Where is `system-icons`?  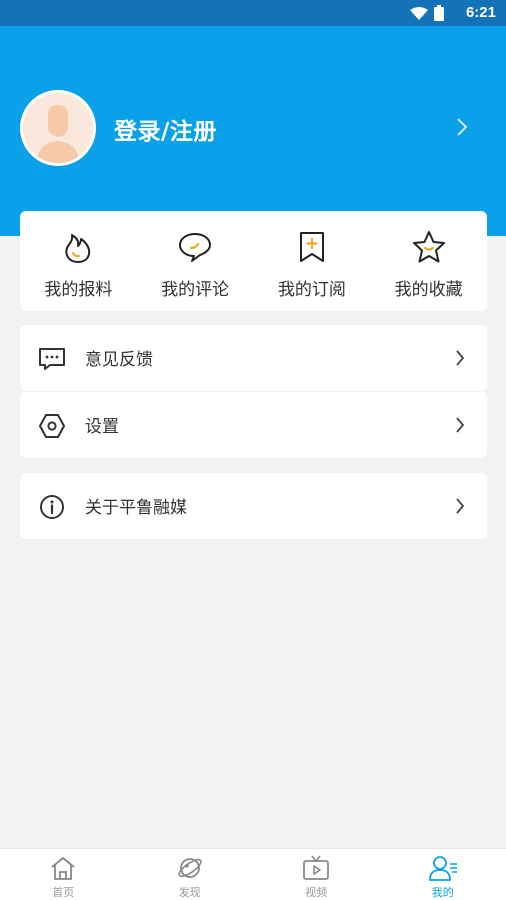
system-icons is located at coordinates (427, 15).